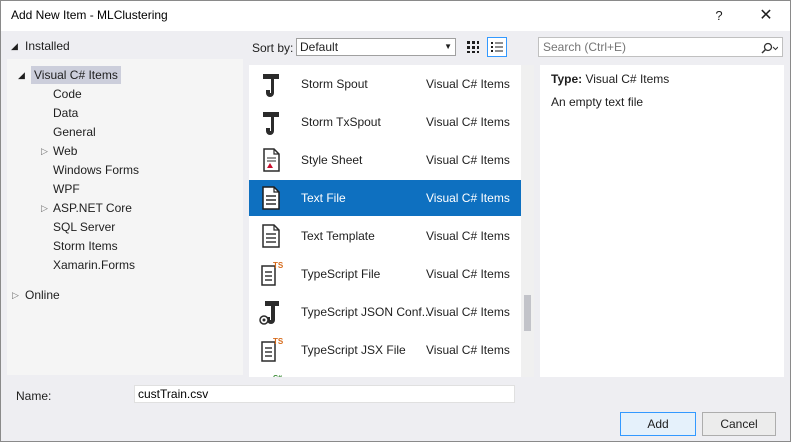 The height and width of the screenshot is (442, 791). What do you see at coordinates (527, 221) in the screenshot?
I see `list-scrollbar` at bounding box center [527, 221].